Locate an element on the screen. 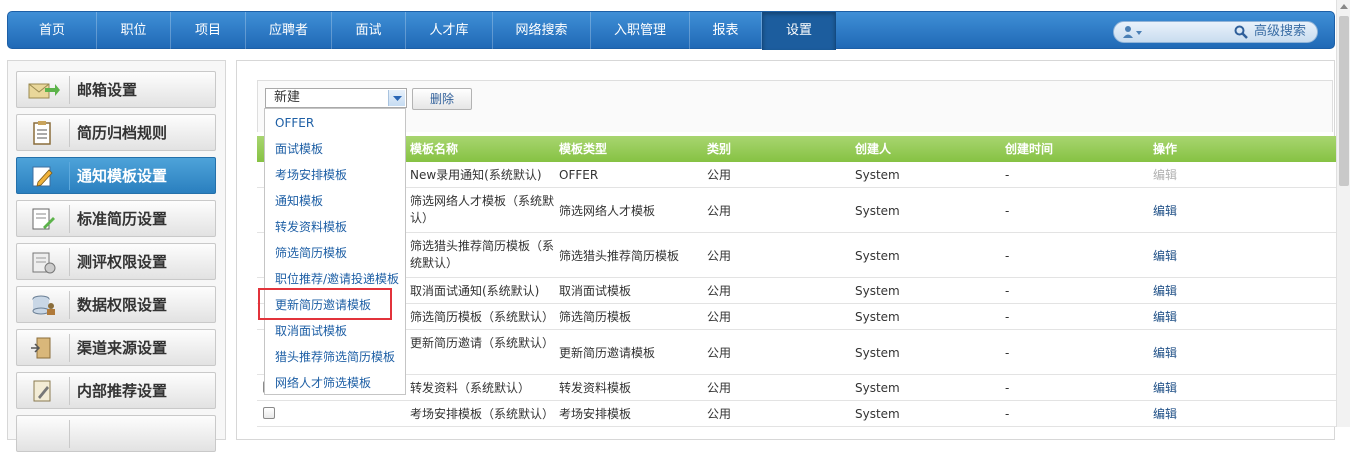  nav-item-web-search: 网络搜索 is located at coordinates (542, 31).